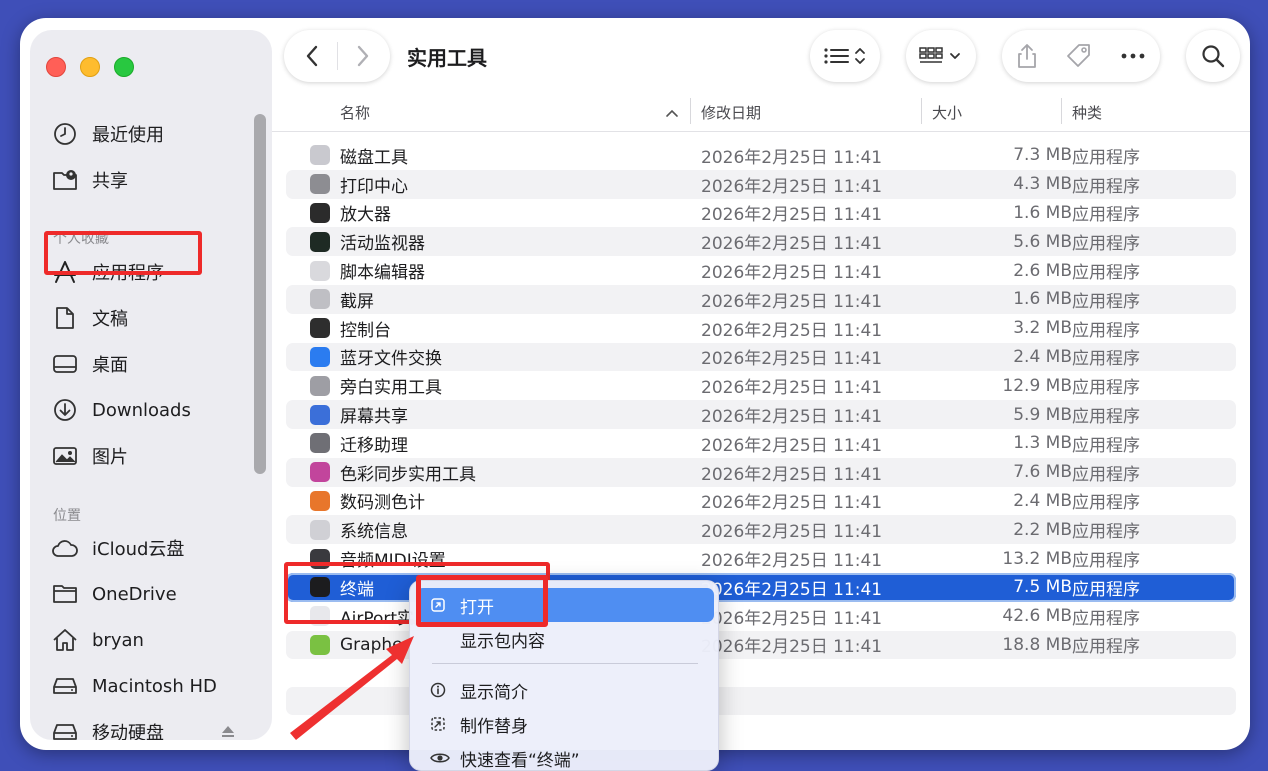 This screenshot has width=1268, height=771. What do you see at coordinates (65, 548) in the screenshot?
I see `cloud-icon` at bounding box center [65, 548].